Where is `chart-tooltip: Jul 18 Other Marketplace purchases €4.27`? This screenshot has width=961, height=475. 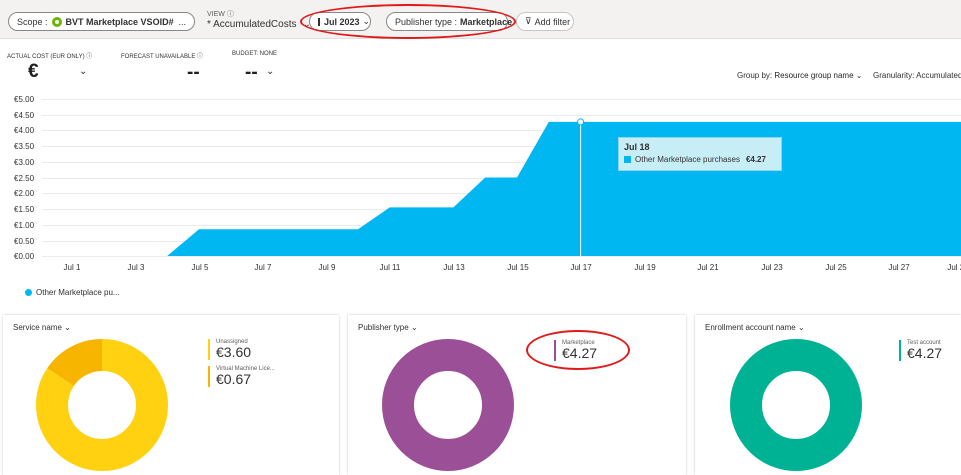 chart-tooltip: Jul 18 Other Marketplace purchases €4.27 is located at coordinates (700, 154).